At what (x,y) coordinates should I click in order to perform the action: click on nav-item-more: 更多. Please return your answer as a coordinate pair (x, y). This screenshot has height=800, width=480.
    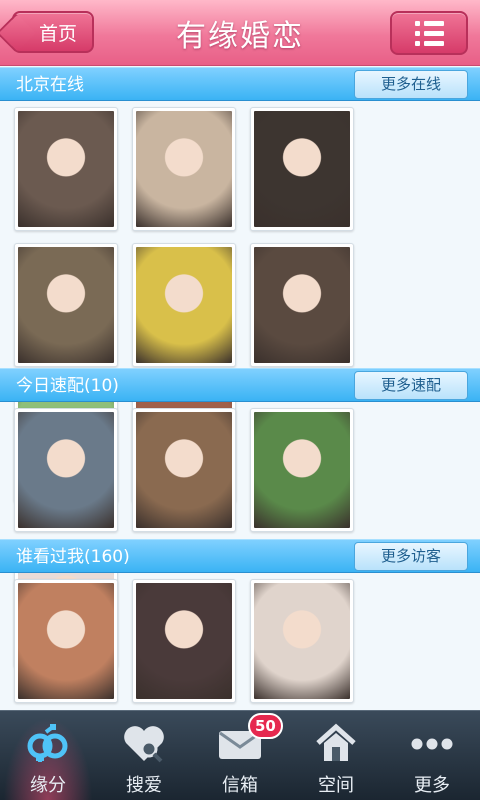
    Looking at the image, I should click on (432, 755).